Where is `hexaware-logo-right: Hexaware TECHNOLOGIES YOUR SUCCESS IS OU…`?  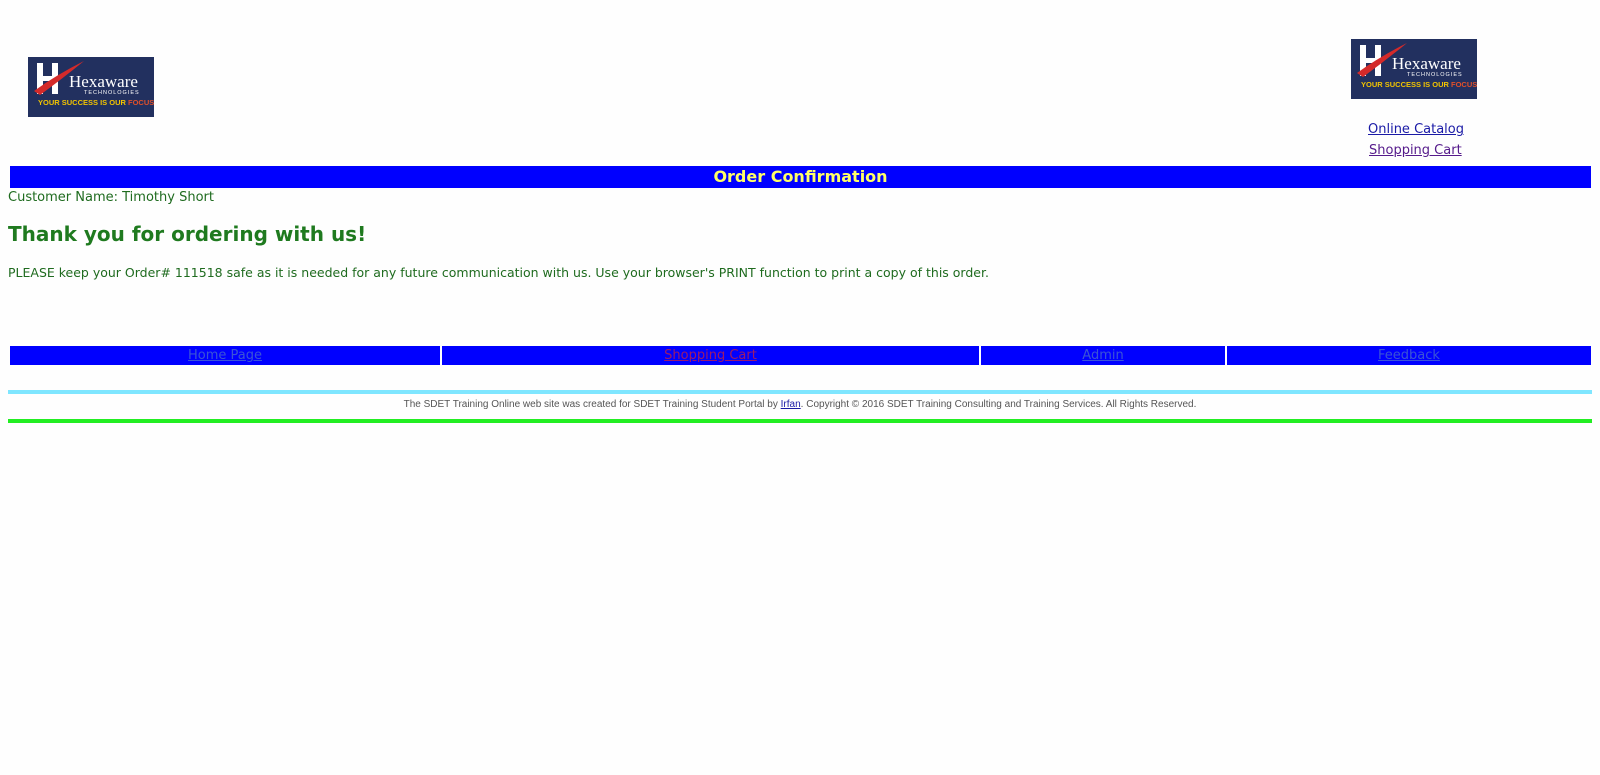 hexaware-logo-right: Hexaware TECHNOLOGIES YOUR SUCCESS IS OU… is located at coordinates (1414, 69).